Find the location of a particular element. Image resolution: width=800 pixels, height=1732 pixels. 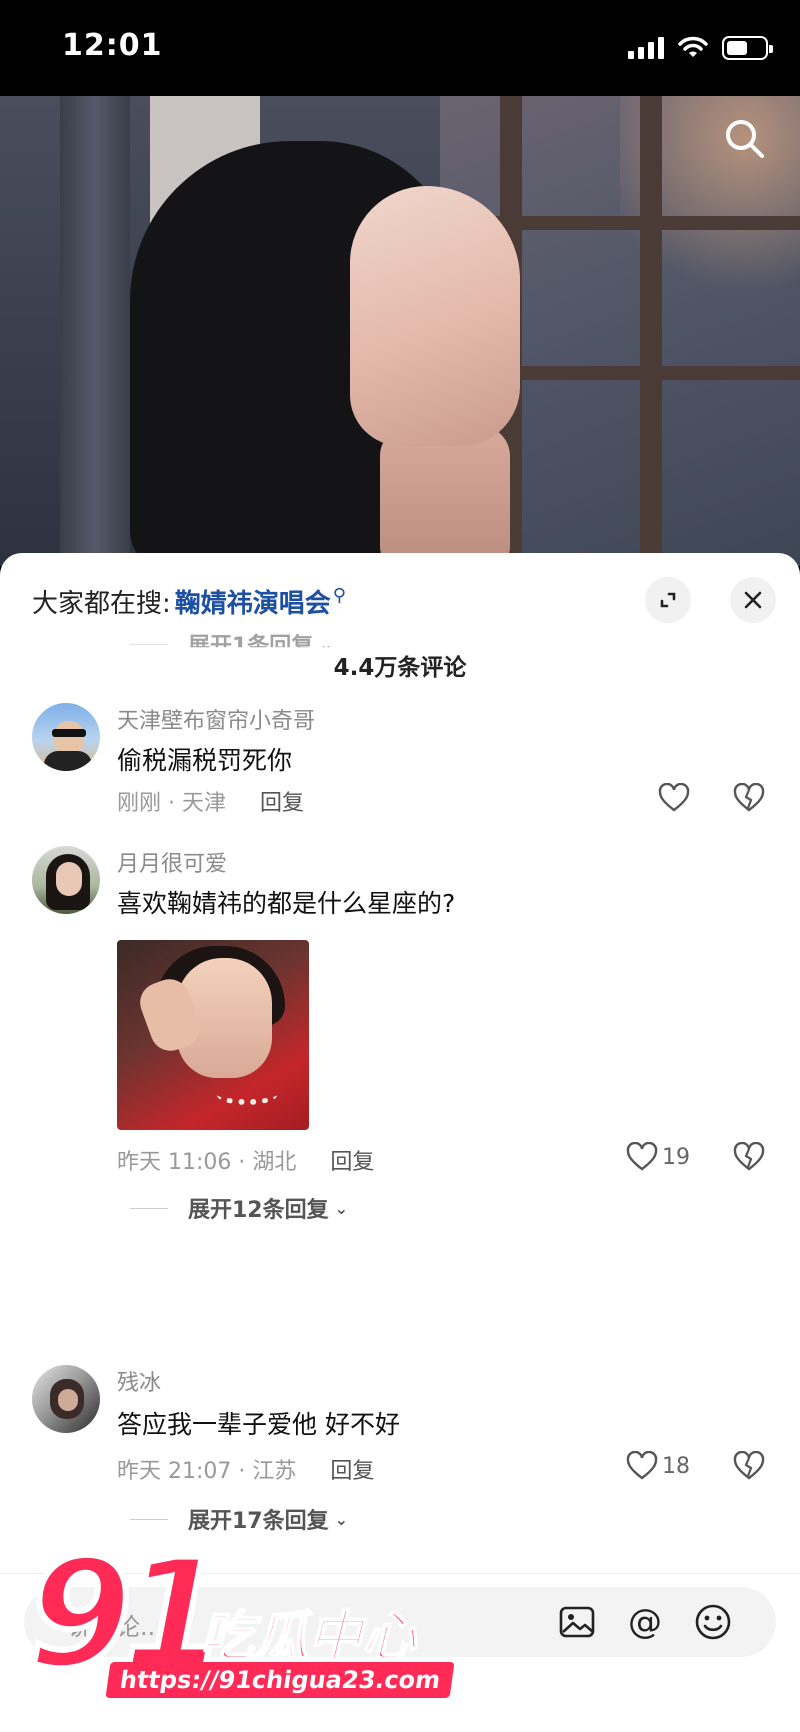

comment-text: 偷税漏税罚死你 is located at coordinates (205, 760).